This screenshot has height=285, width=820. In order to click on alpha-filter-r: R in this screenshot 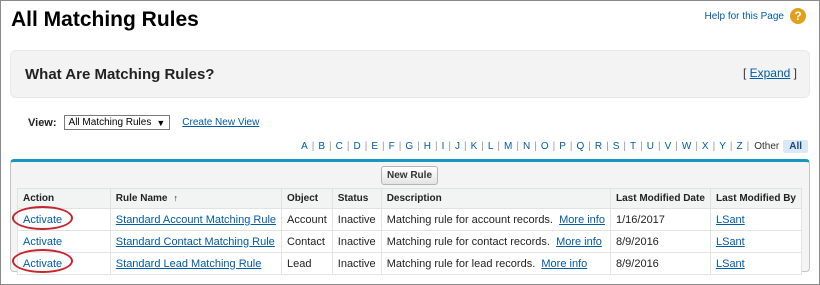, I will do `click(598, 146)`.